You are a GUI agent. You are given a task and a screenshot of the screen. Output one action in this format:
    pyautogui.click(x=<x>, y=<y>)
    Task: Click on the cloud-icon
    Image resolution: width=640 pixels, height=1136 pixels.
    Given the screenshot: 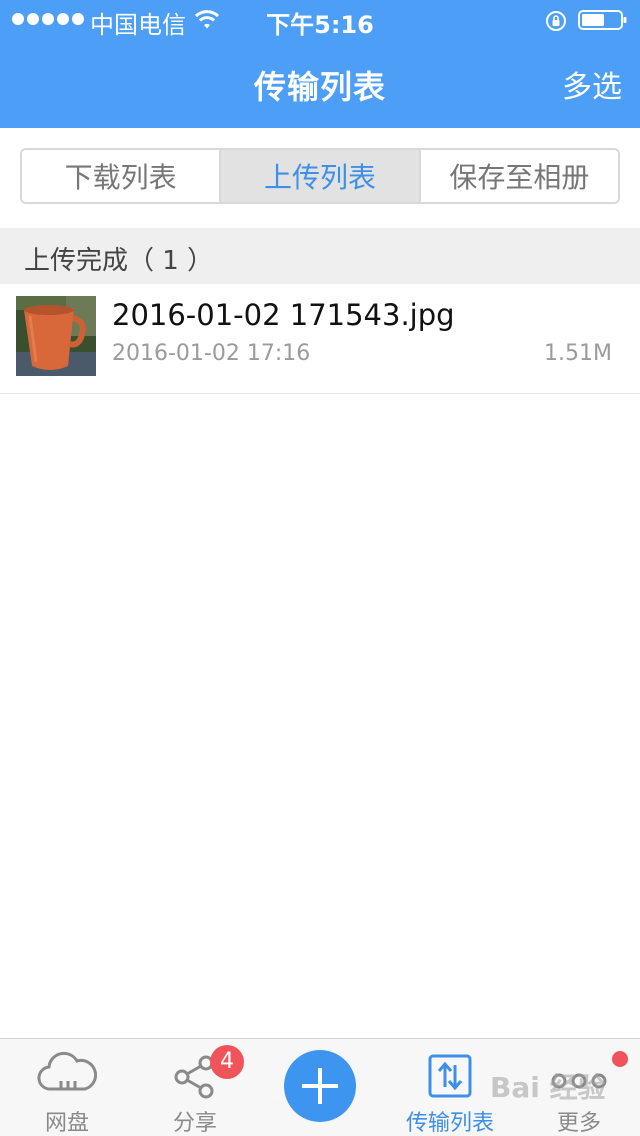 What is the action you would take?
    pyautogui.click(x=67, y=1071)
    